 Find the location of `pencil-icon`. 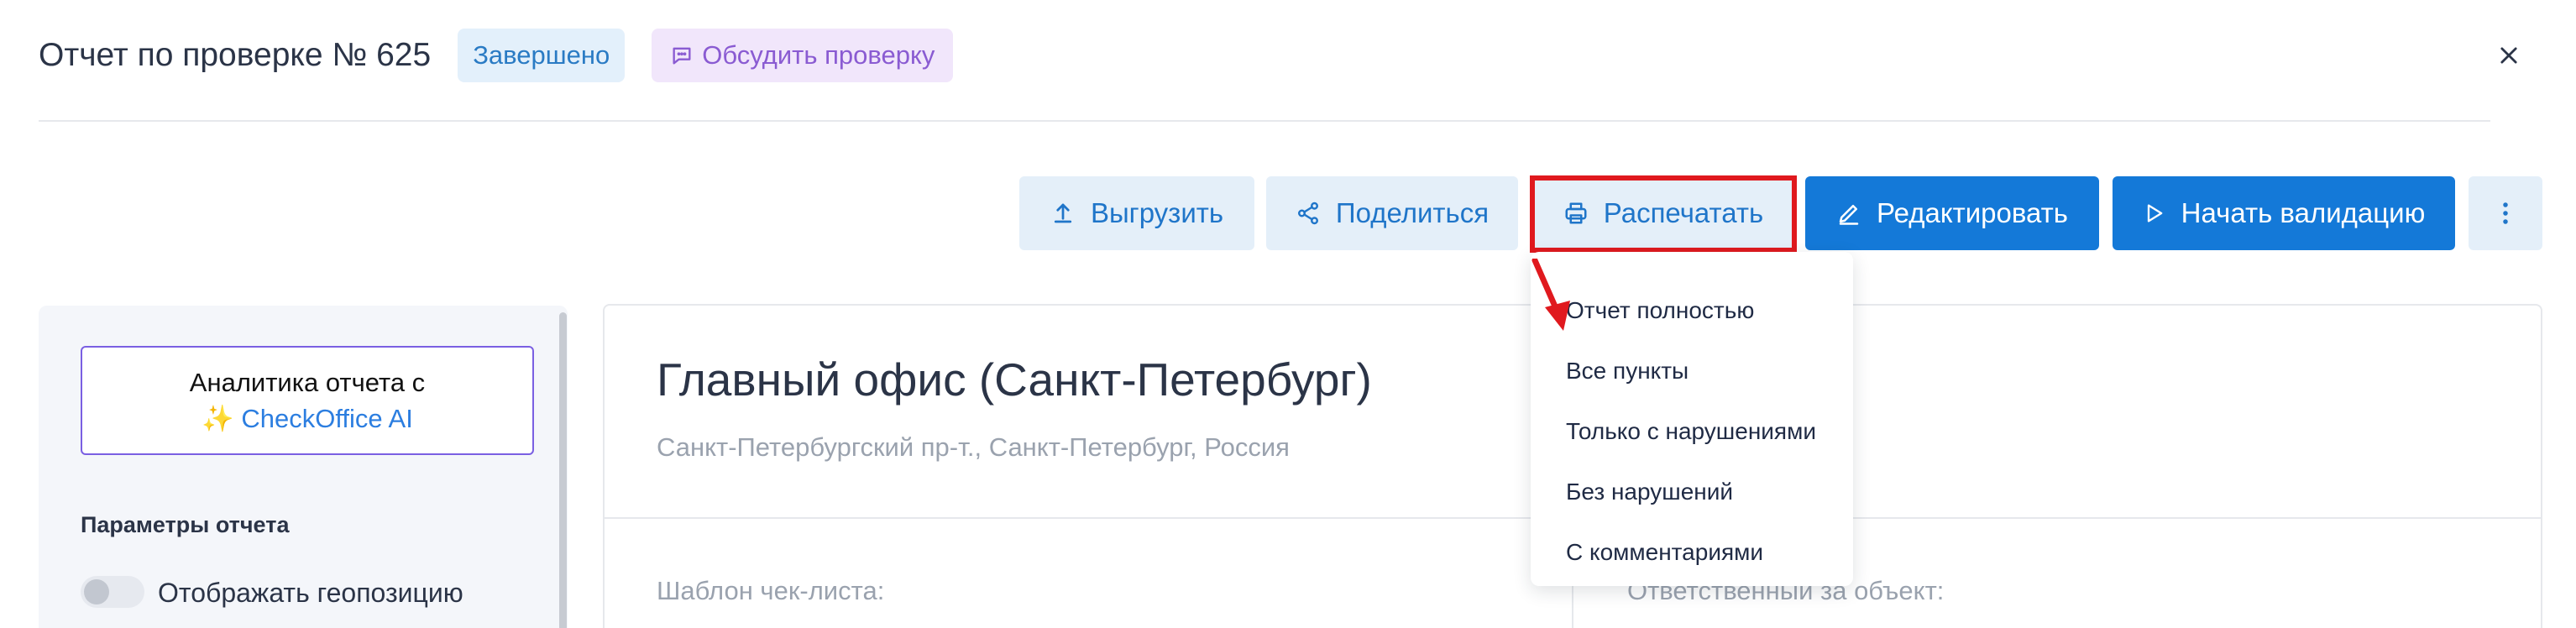

pencil-icon is located at coordinates (1849, 215).